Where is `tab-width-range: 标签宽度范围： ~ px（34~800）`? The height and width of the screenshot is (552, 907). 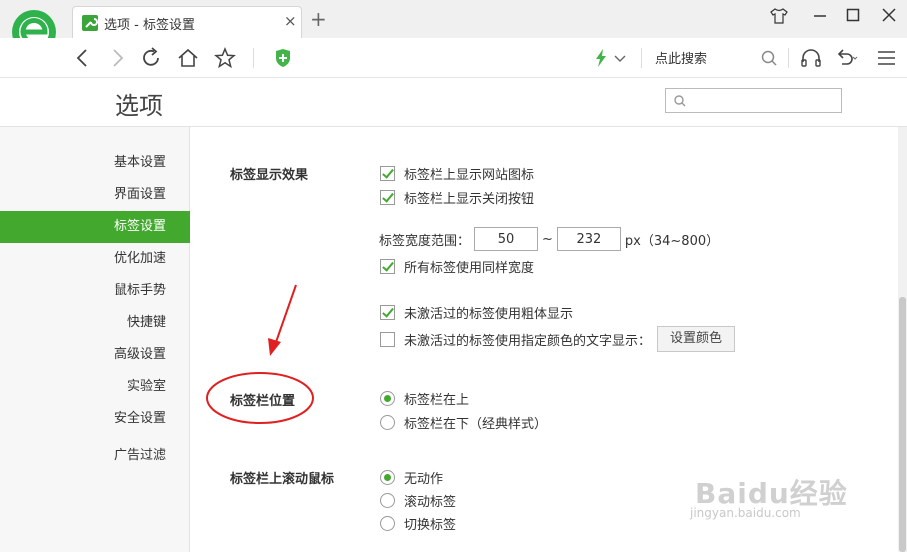
tab-width-range: 标签宽度范围： ~ px（34~800） is located at coordinates (549, 239).